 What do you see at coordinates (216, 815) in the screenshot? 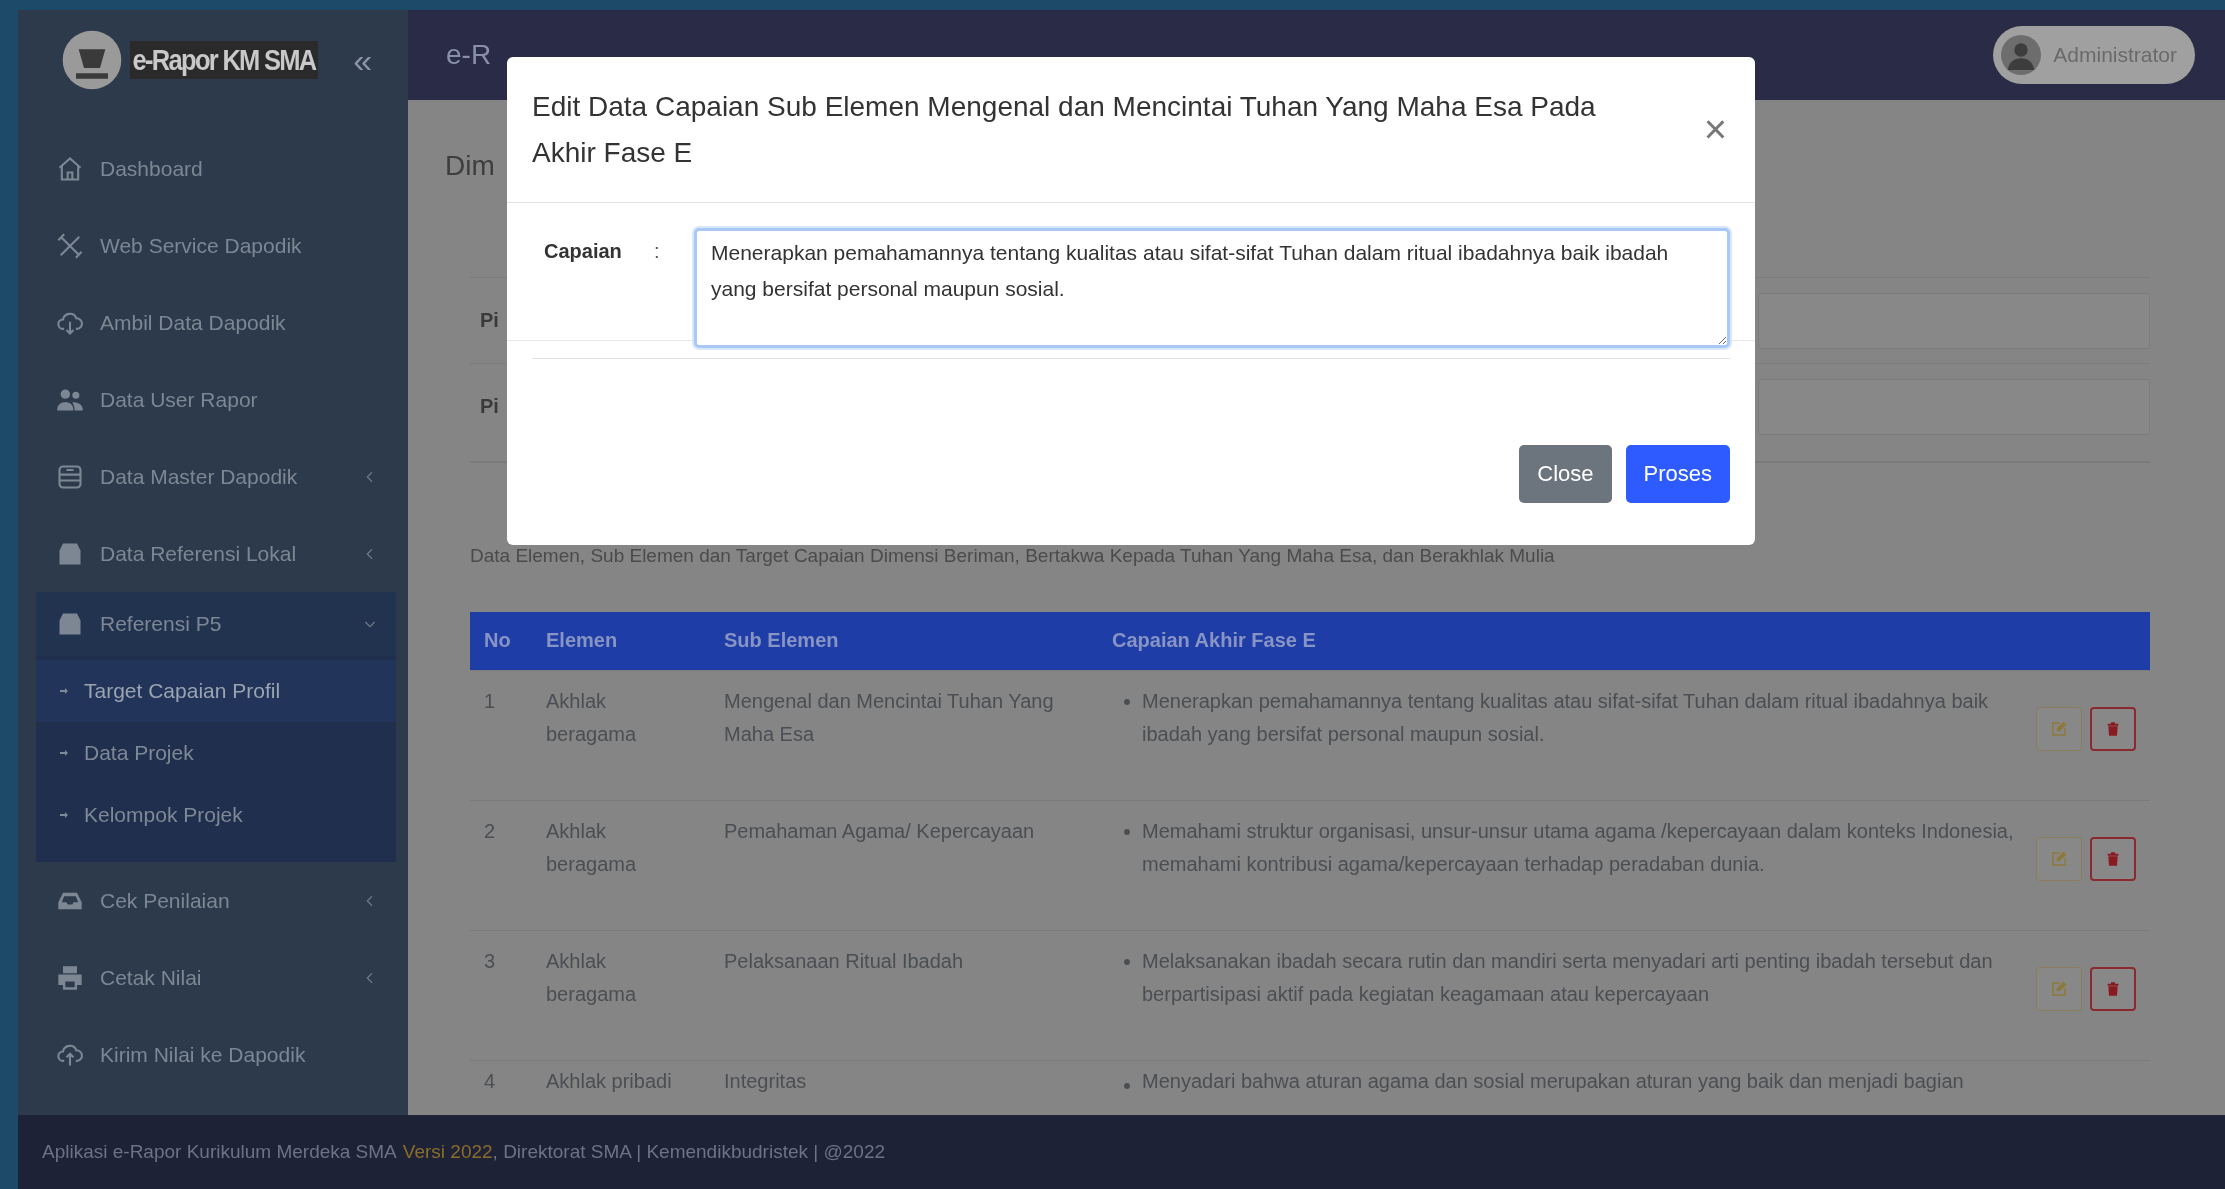
I see `submenu-item: Kelompok Projek` at bounding box center [216, 815].